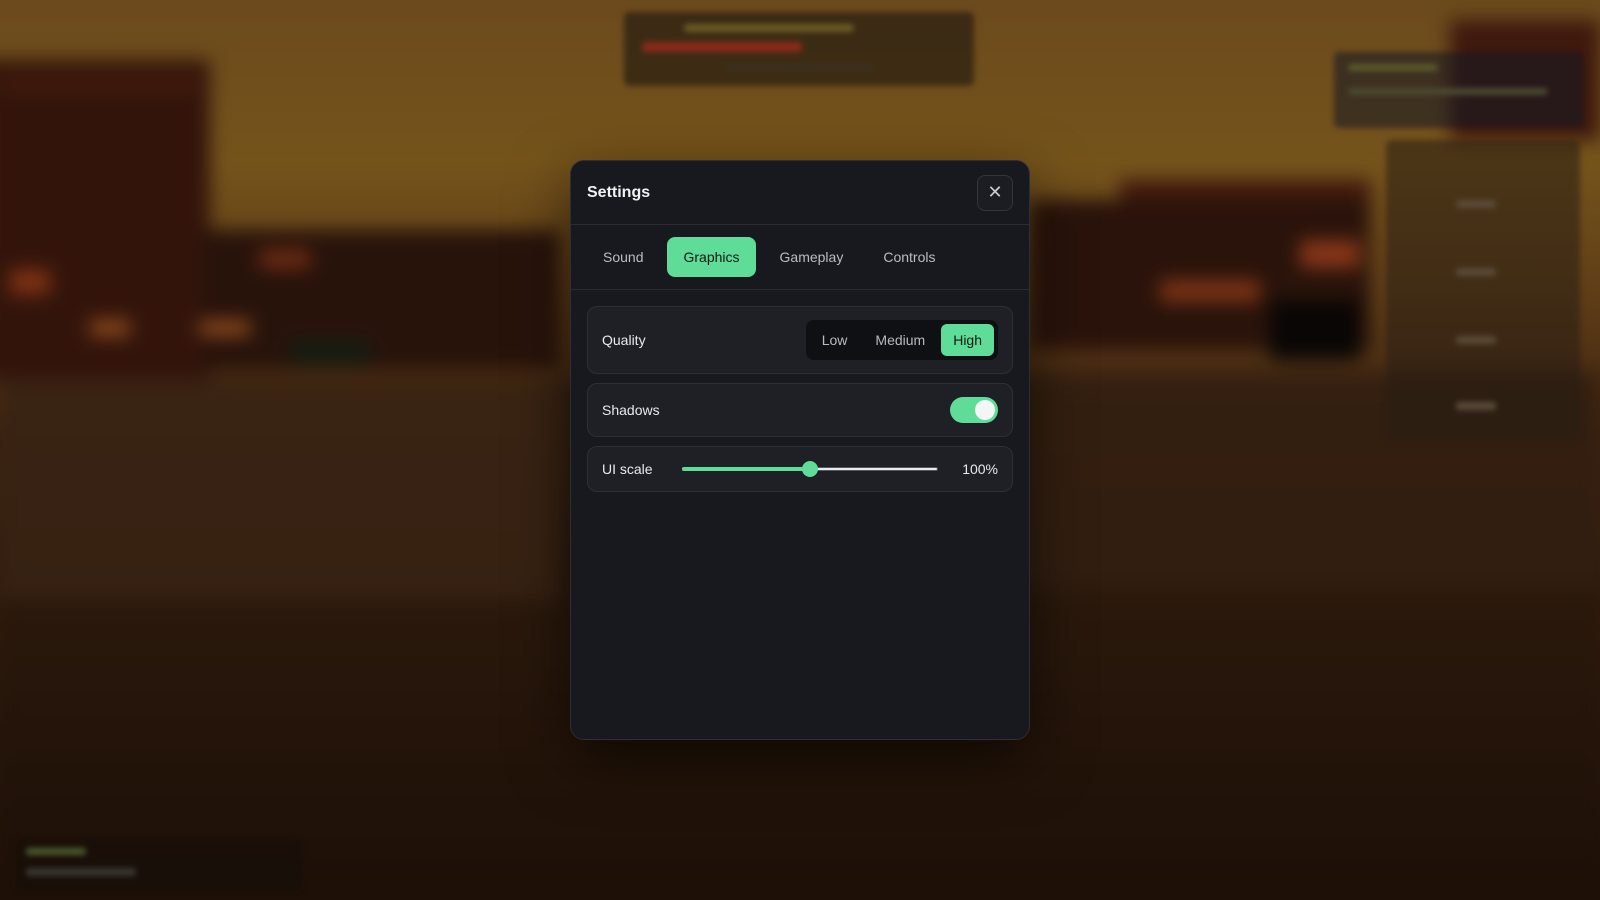 The height and width of the screenshot is (900, 1600). I want to click on hud-side-list, so click(1483, 290).